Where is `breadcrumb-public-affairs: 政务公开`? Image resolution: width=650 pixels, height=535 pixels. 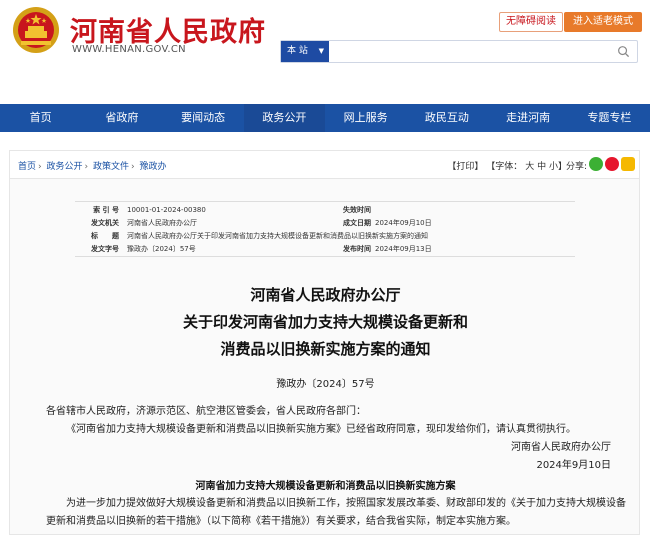 breadcrumb-public-affairs: 政务公开 is located at coordinates (65, 167).